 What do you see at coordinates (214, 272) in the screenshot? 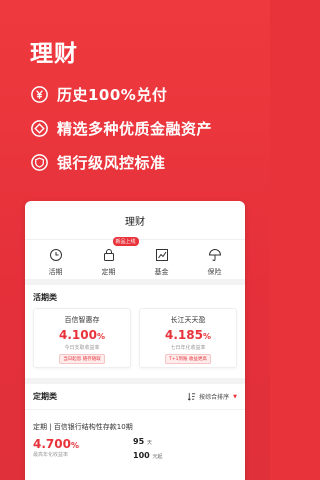
I see `category-label: 保险` at bounding box center [214, 272].